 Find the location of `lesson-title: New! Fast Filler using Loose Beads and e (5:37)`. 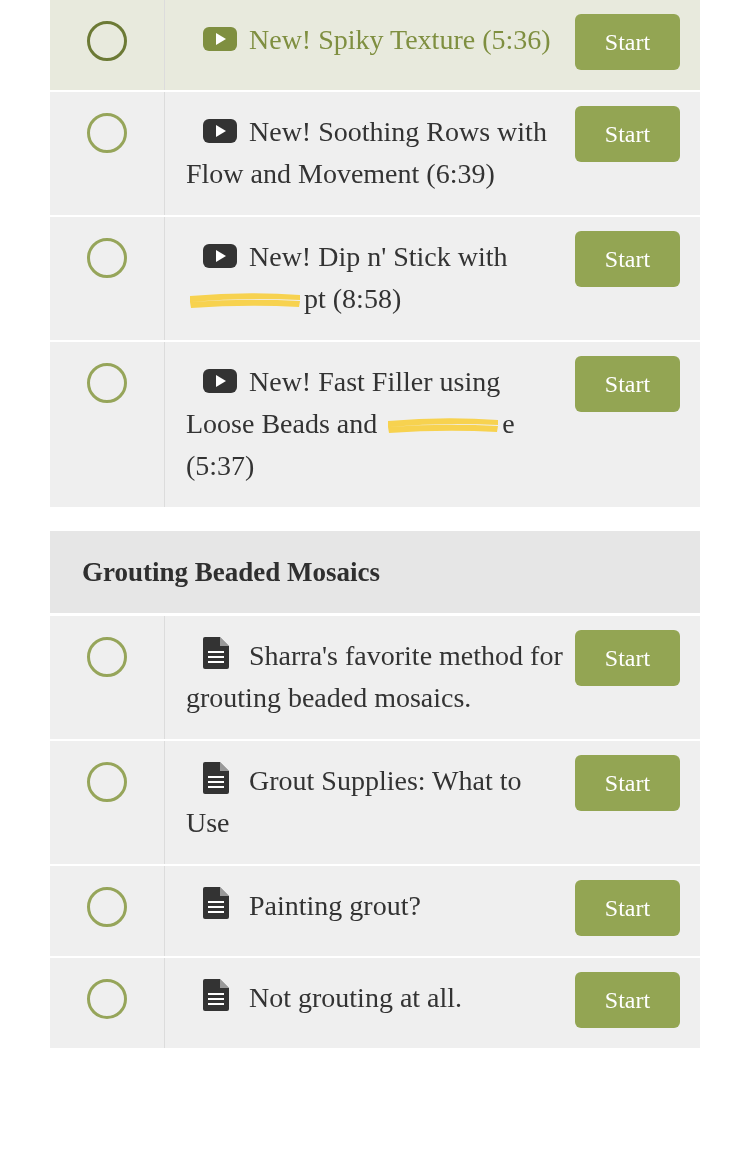

lesson-title: New! Fast Filler using Loose Beads and e (5:37) is located at coordinates (351, 424).